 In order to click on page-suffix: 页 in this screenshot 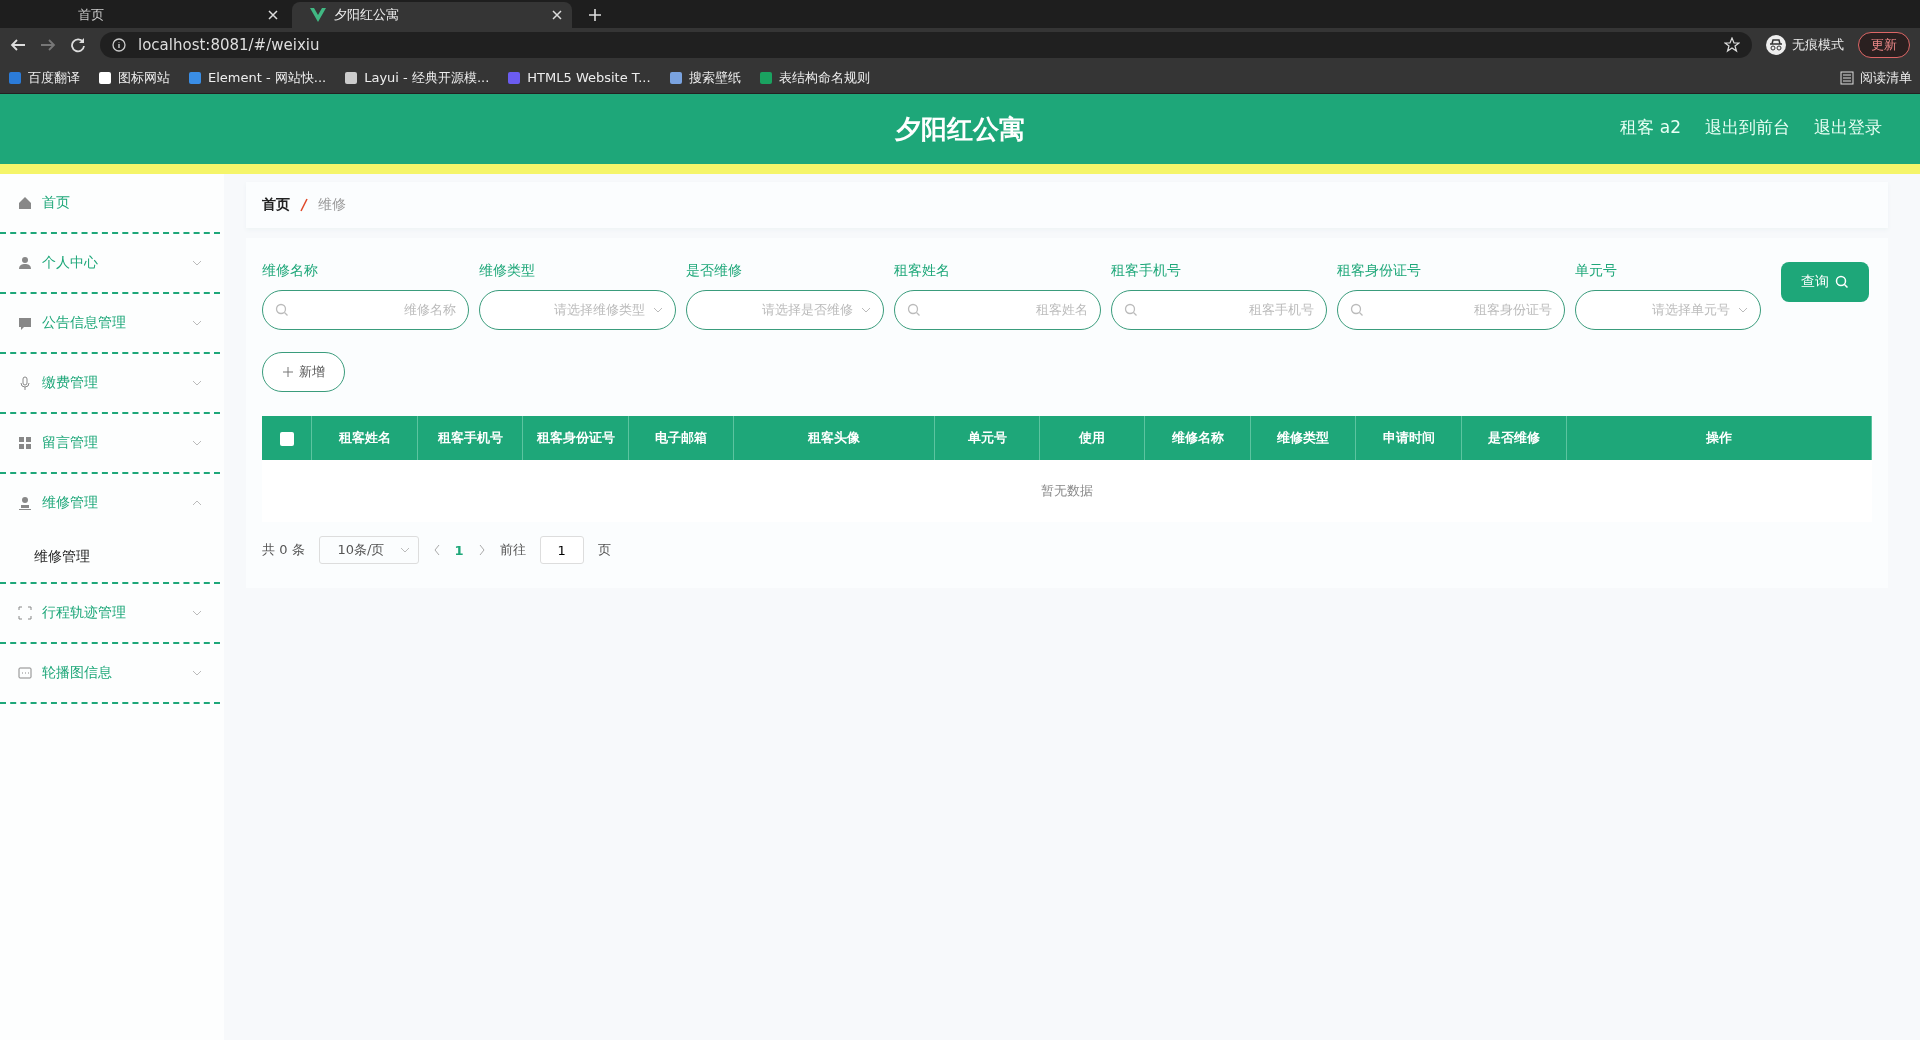, I will do `click(604, 550)`.